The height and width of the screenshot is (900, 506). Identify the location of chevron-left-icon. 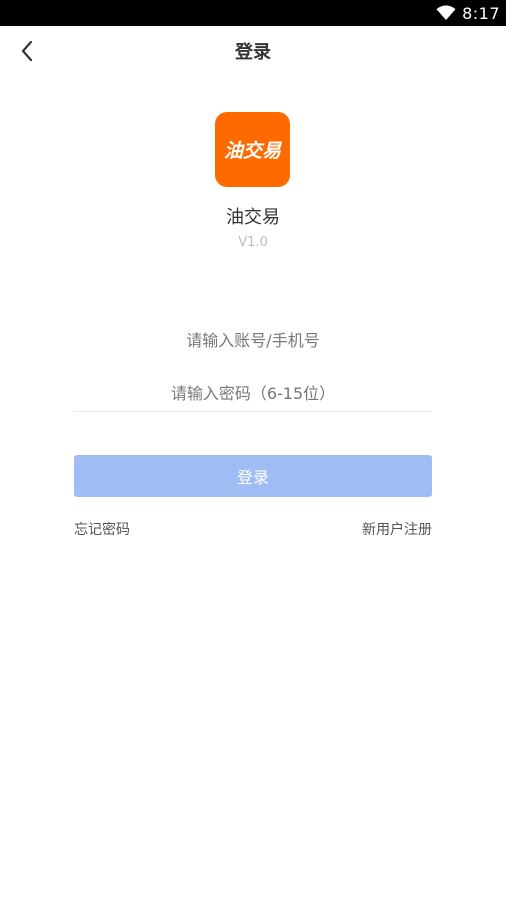
(27, 53).